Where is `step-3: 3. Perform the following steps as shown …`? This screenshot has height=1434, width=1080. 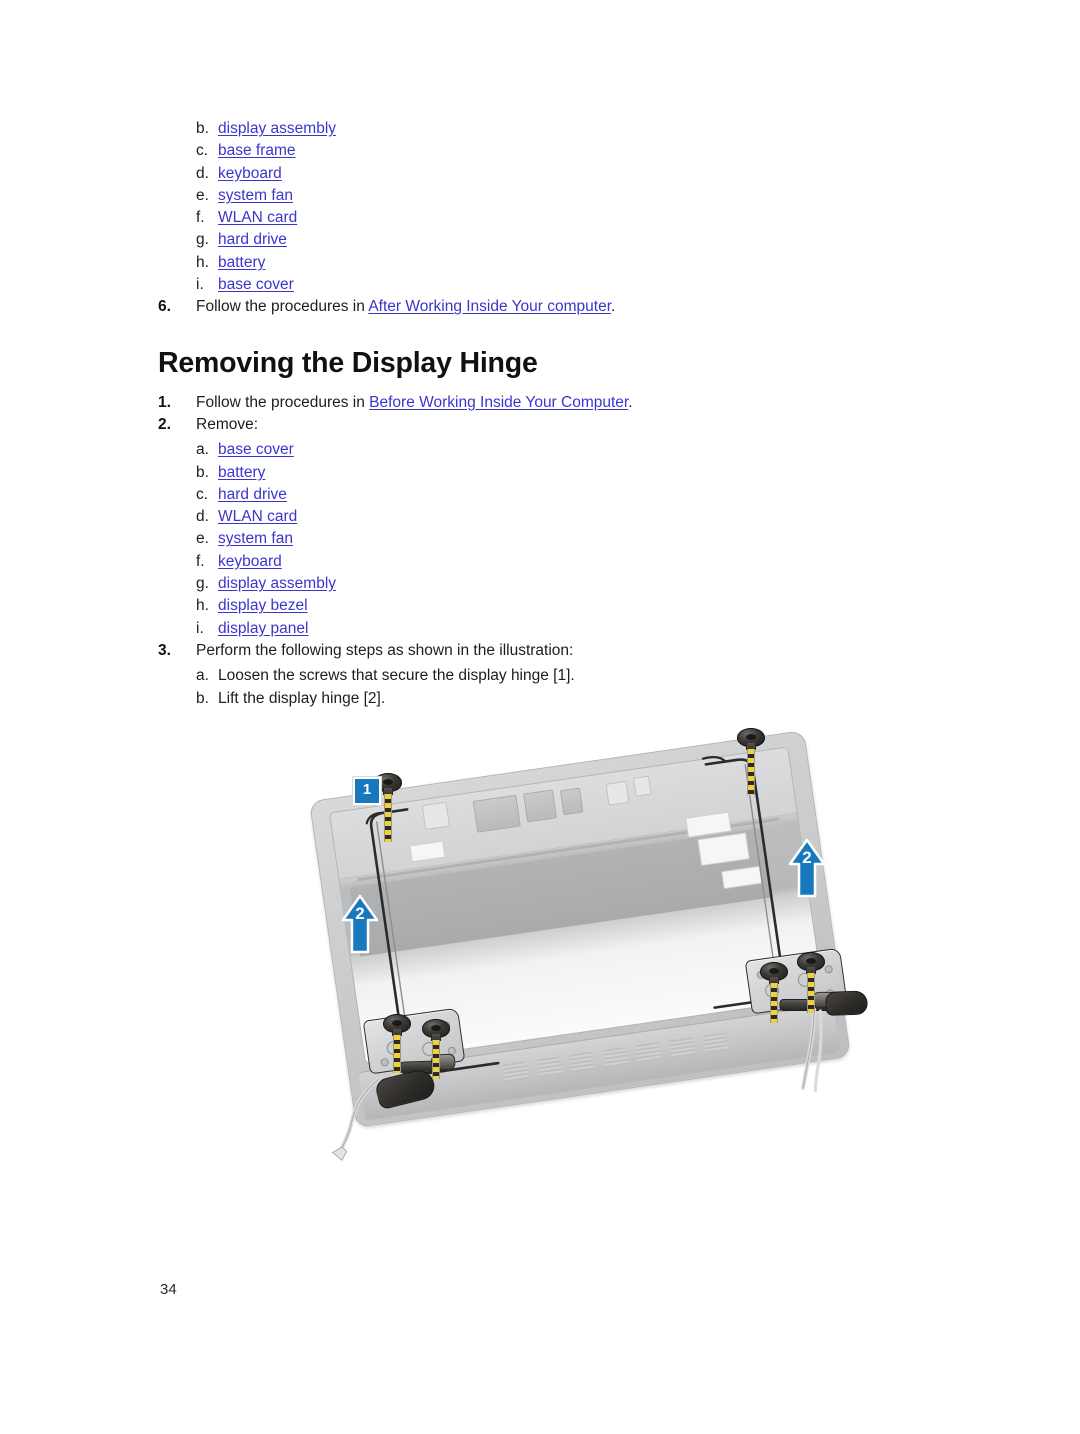 step-3: 3. Perform the following steps as shown … is located at coordinates (558, 651).